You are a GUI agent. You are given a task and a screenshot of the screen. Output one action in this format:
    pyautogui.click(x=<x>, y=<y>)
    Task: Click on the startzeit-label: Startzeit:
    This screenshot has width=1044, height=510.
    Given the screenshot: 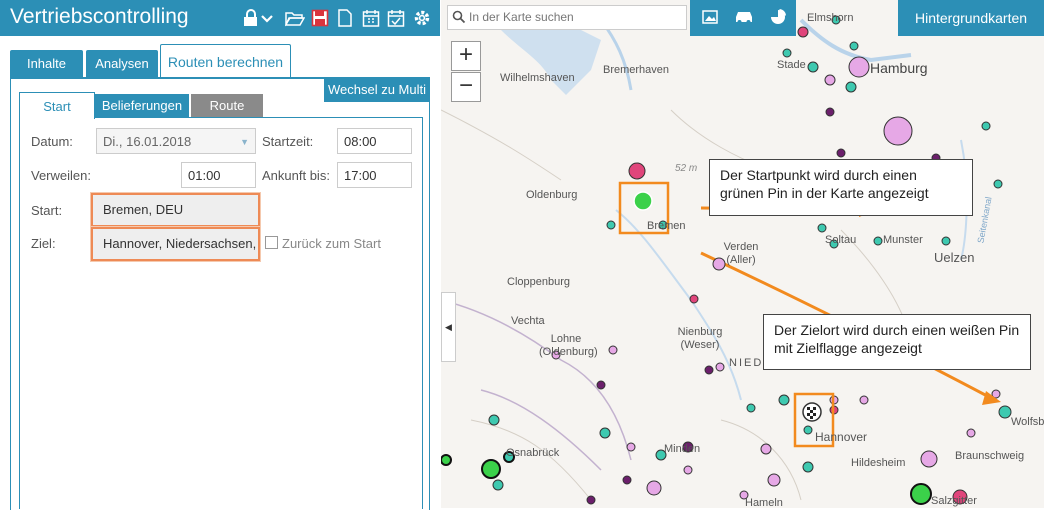 What is the action you would take?
    pyautogui.click(x=288, y=141)
    